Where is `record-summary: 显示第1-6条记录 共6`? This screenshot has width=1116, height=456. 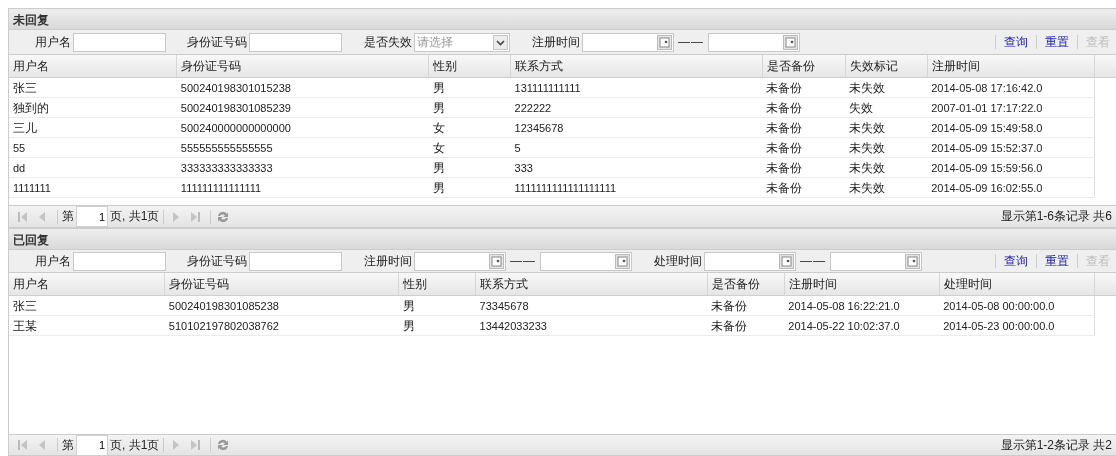 record-summary: 显示第1-6条记录 共6 is located at coordinates (1056, 216).